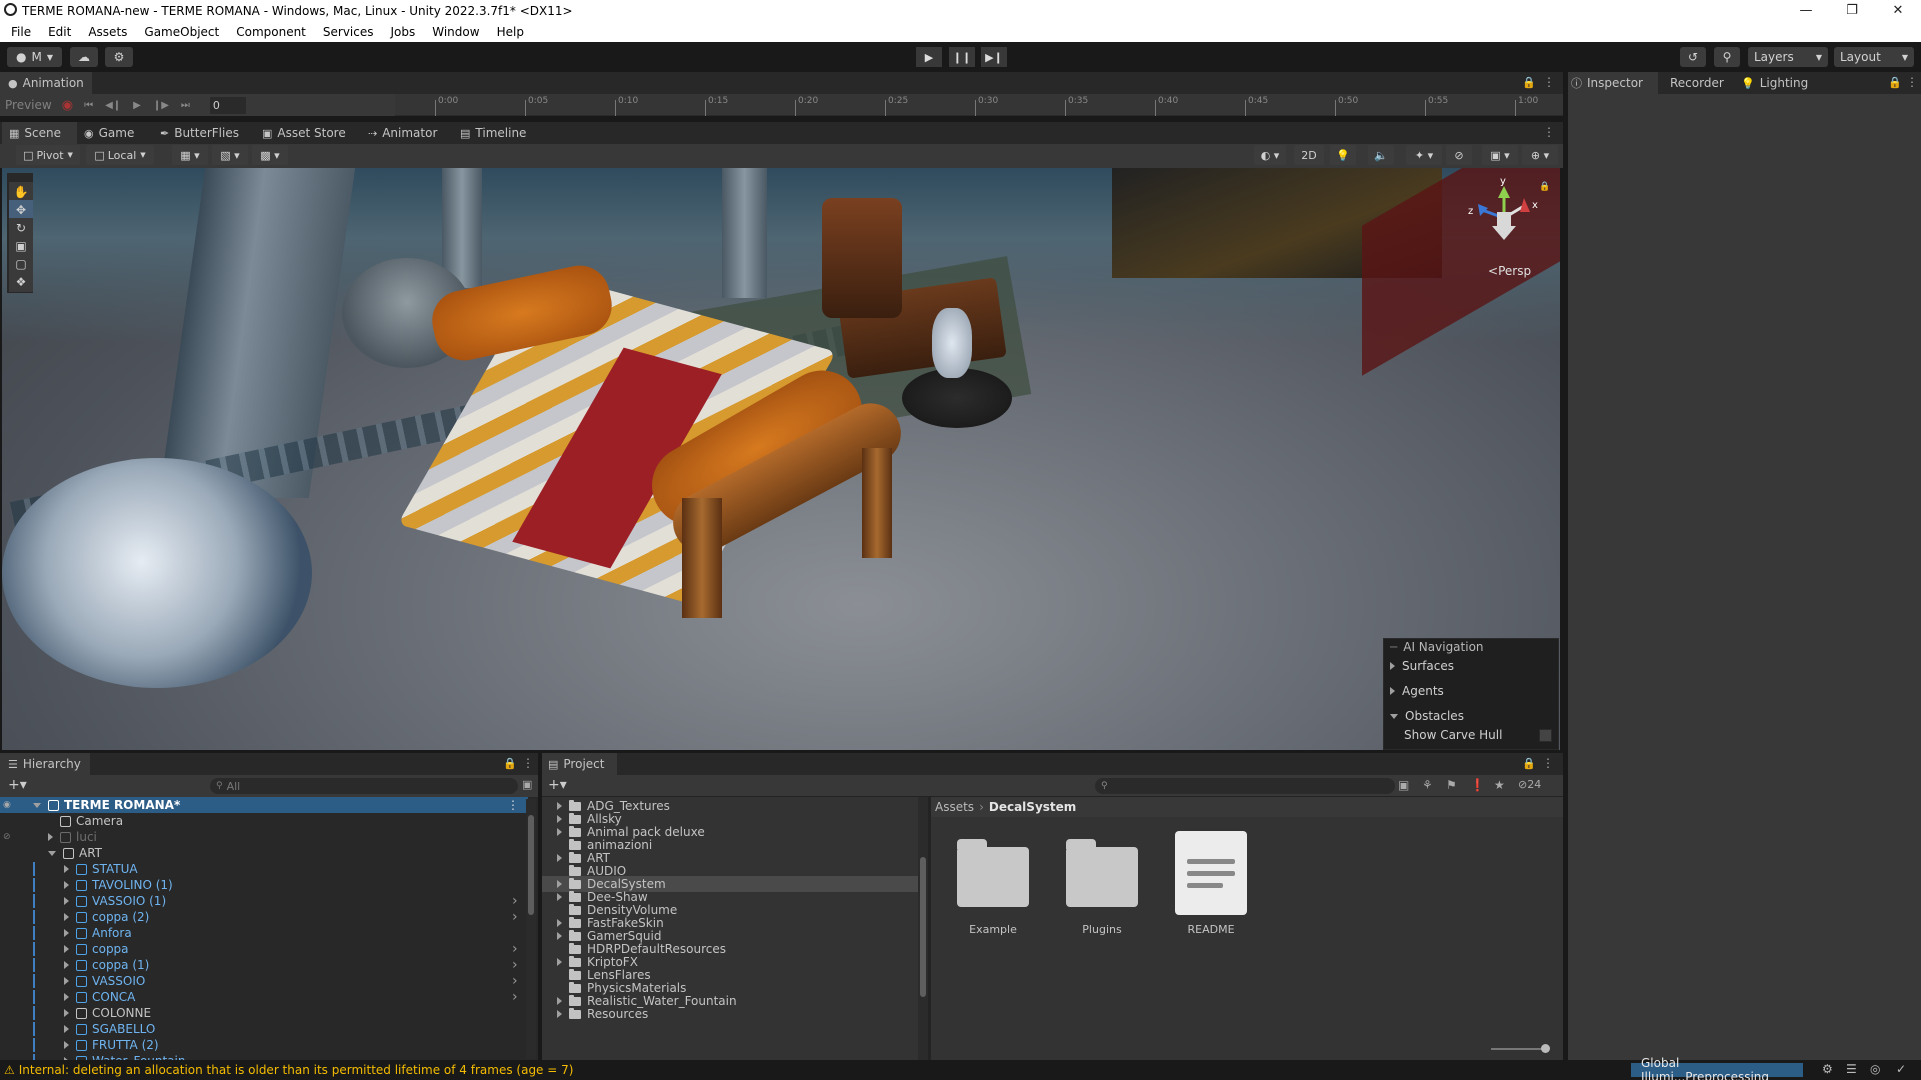 This screenshot has width=1921, height=1080. I want to click on project-search-input: ⚲, so click(1245, 786).